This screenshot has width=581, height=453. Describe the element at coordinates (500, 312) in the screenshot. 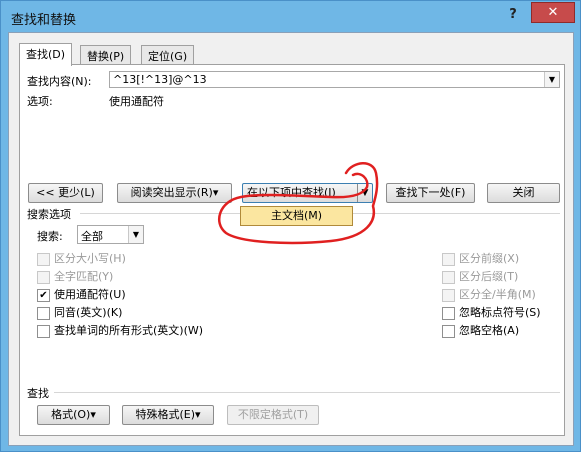

I see `checkbox-label: 忽略标点符号(S)` at that location.